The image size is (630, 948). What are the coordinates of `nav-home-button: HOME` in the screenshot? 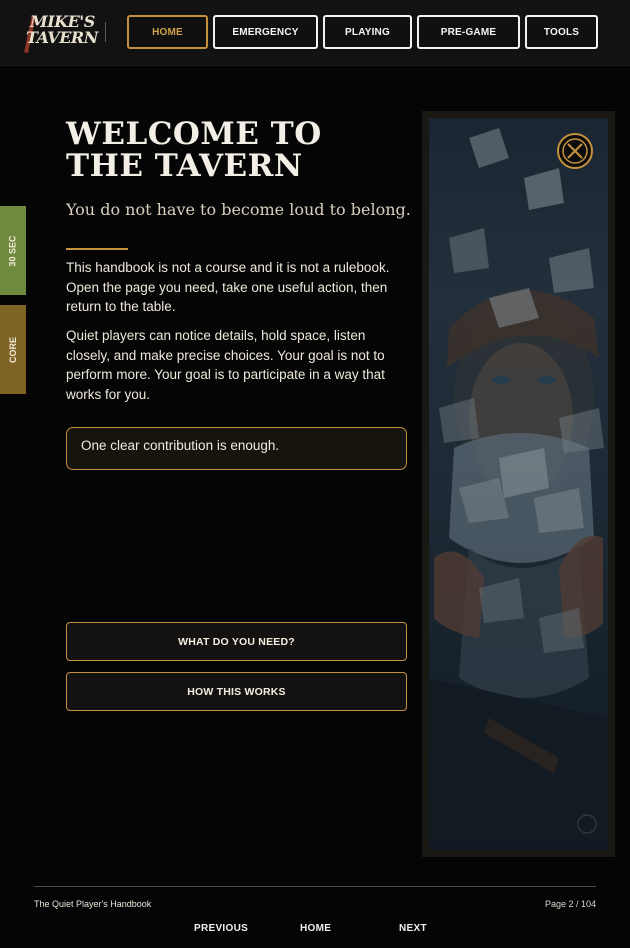 It's located at (167, 32).